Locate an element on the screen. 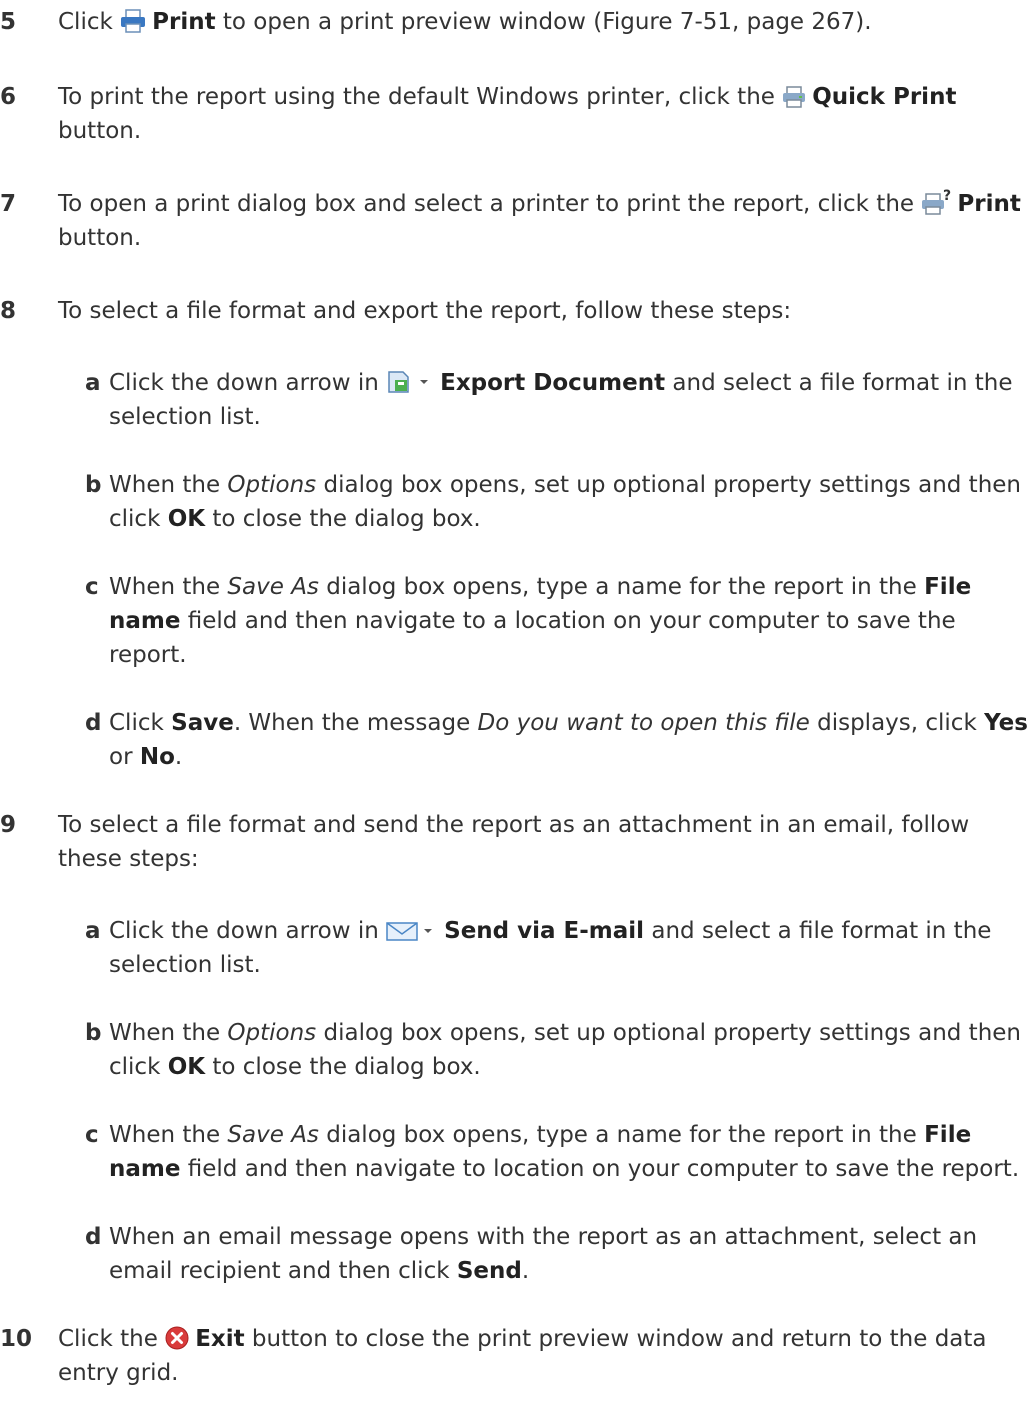 This screenshot has height=1422, width=1032. step-number: 5 is located at coordinates (8, 22).